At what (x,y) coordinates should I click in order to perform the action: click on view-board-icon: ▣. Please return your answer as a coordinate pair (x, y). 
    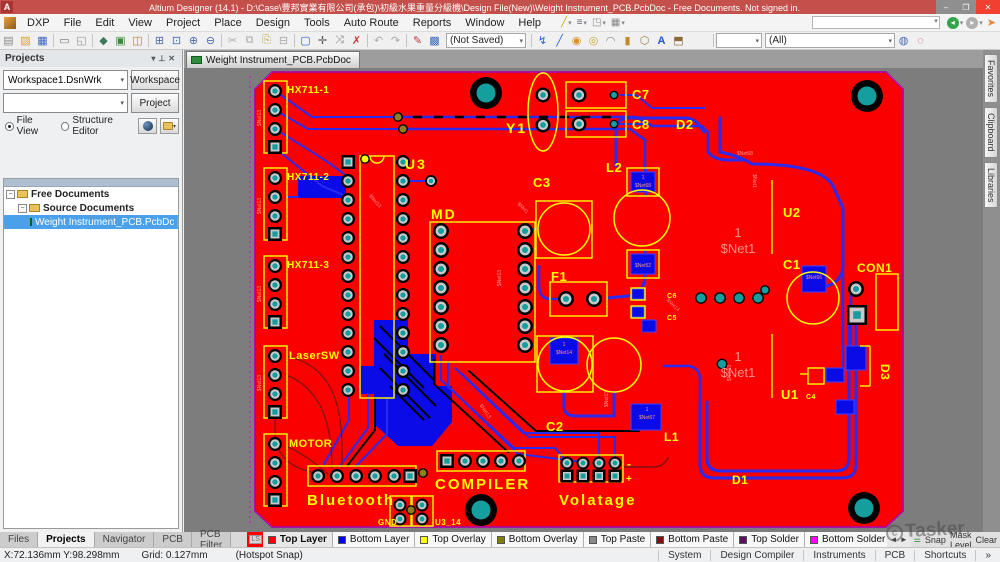
    Looking at the image, I should click on (120, 40).